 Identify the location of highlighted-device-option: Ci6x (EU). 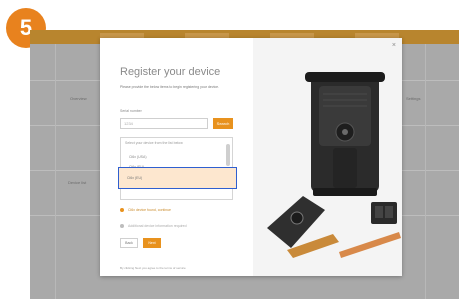
(177, 178).